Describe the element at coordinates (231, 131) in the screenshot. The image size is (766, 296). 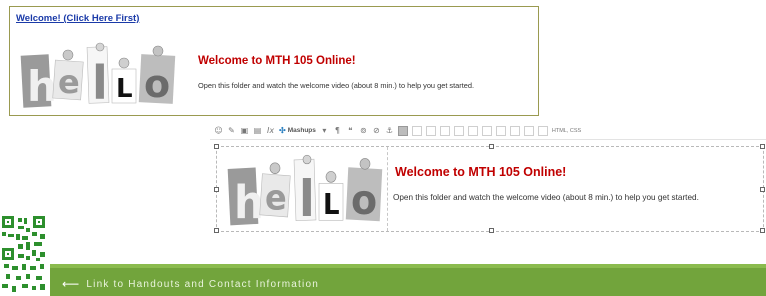
I see `format-painter-icon: ✎` at that location.